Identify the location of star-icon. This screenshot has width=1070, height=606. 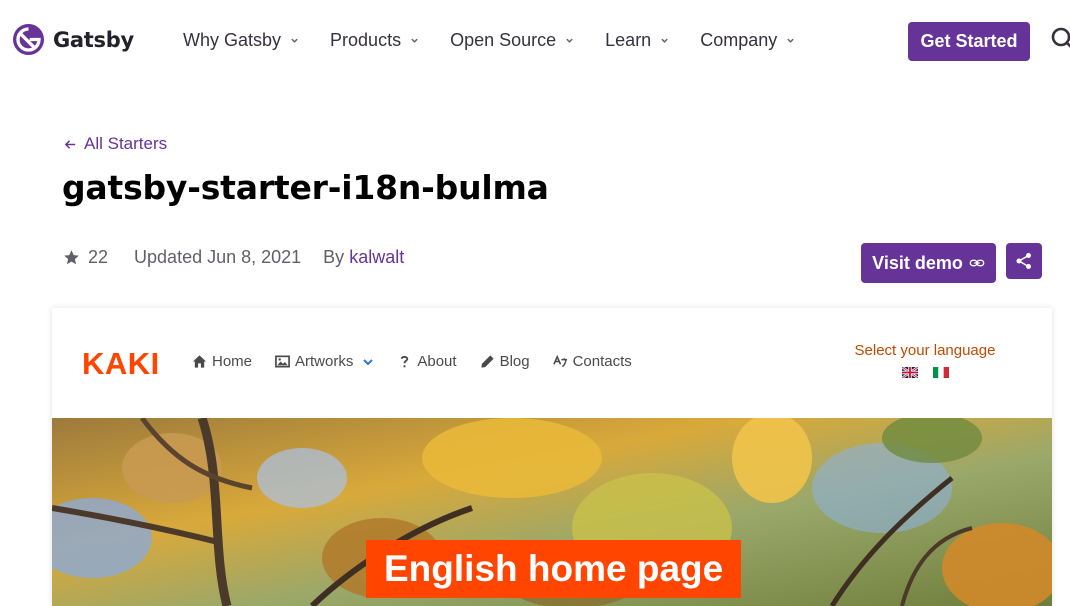
(71, 257).